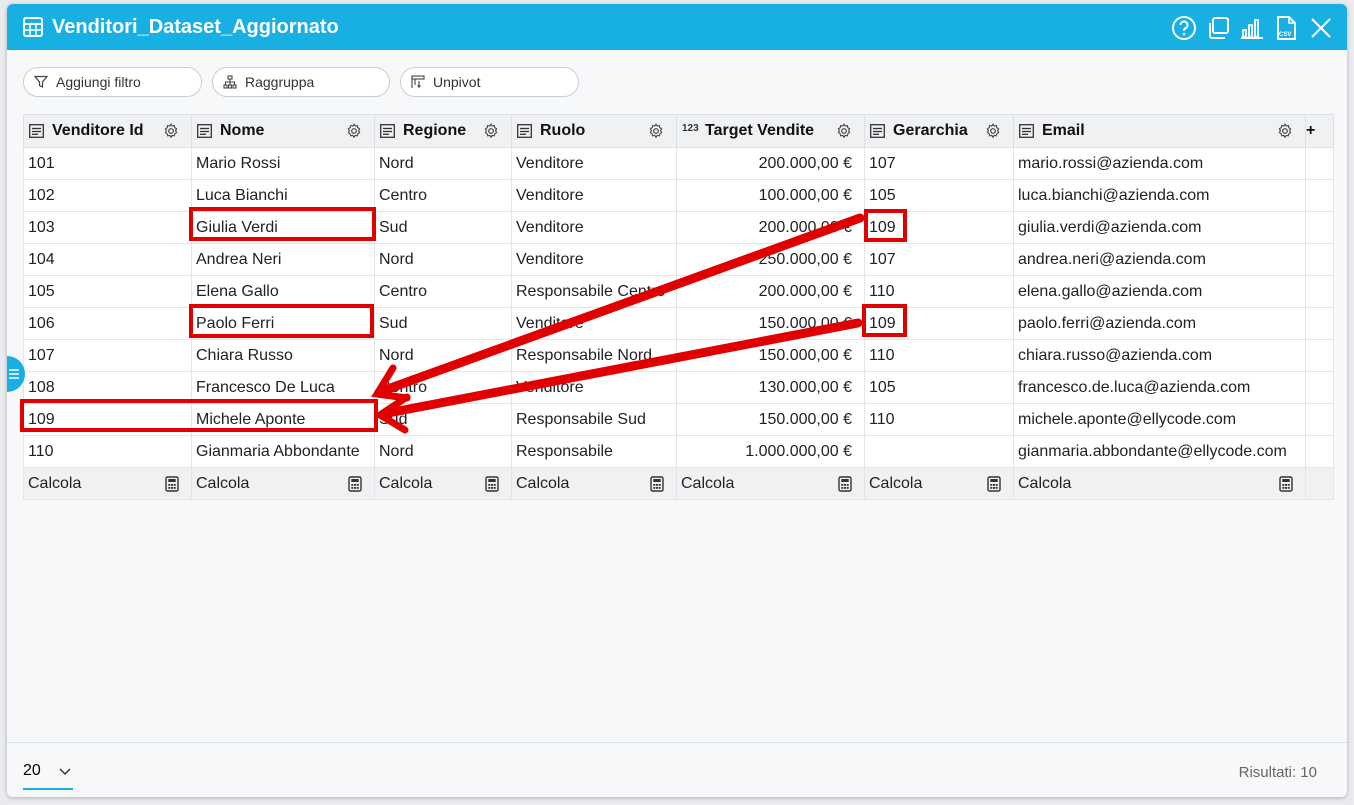 This screenshot has height=805, width=1354. Describe the element at coordinates (939, 131) in the screenshot. I see `column-header: Gerarchia` at that location.